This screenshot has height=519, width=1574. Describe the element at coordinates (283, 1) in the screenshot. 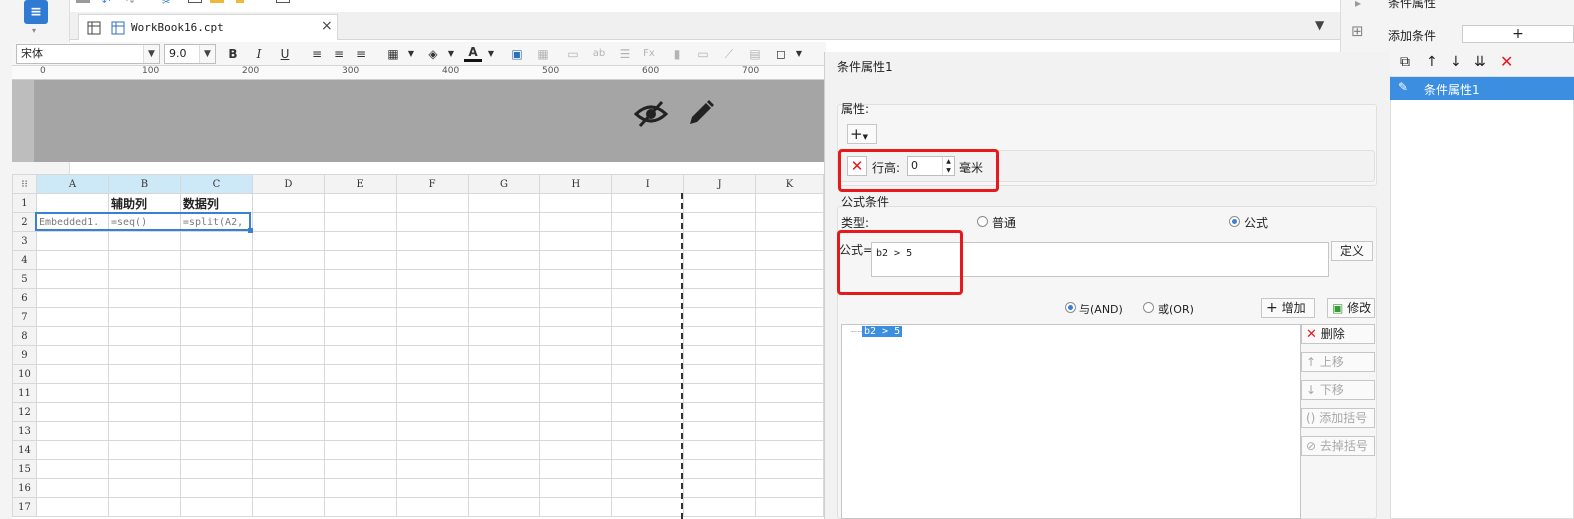

I see `preview-icon` at that location.